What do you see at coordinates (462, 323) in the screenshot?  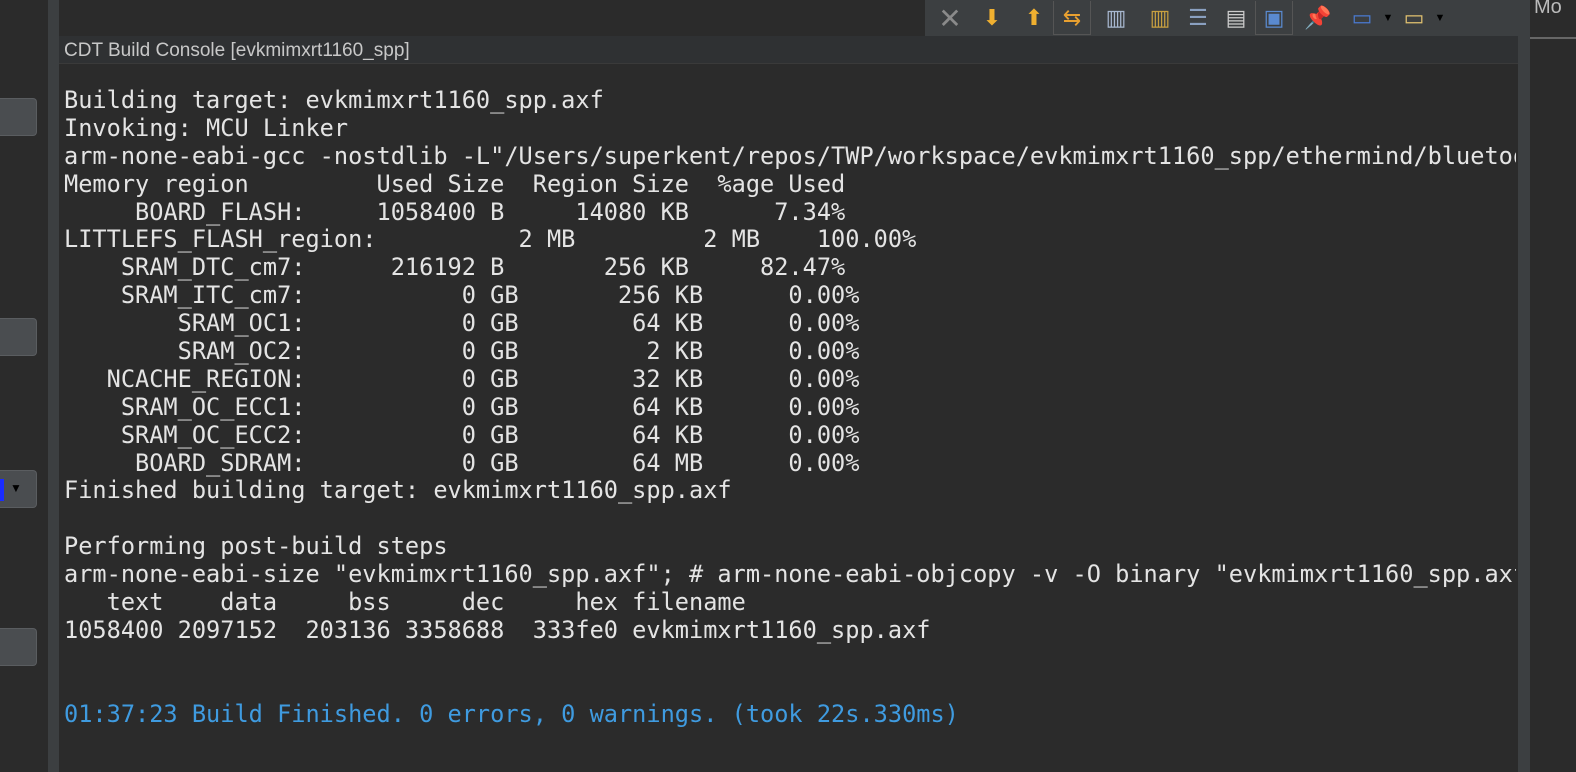 I see `console-line: SRAM_OC1: 0 GB 64 KB 0.00%` at bounding box center [462, 323].